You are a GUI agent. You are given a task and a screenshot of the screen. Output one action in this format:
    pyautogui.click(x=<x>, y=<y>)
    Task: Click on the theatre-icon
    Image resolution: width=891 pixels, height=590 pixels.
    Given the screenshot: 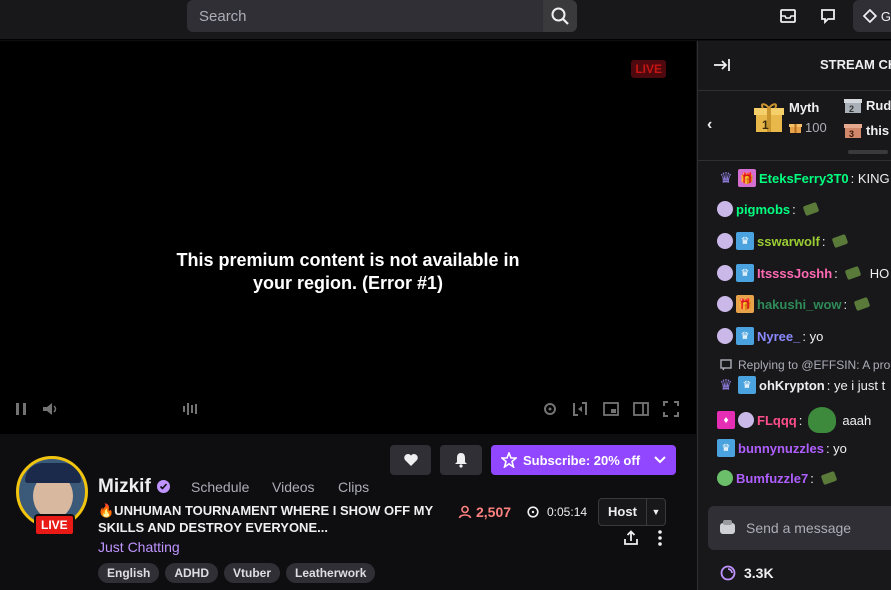 What is the action you would take?
    pyautogui.click(x=641, y=409)
    